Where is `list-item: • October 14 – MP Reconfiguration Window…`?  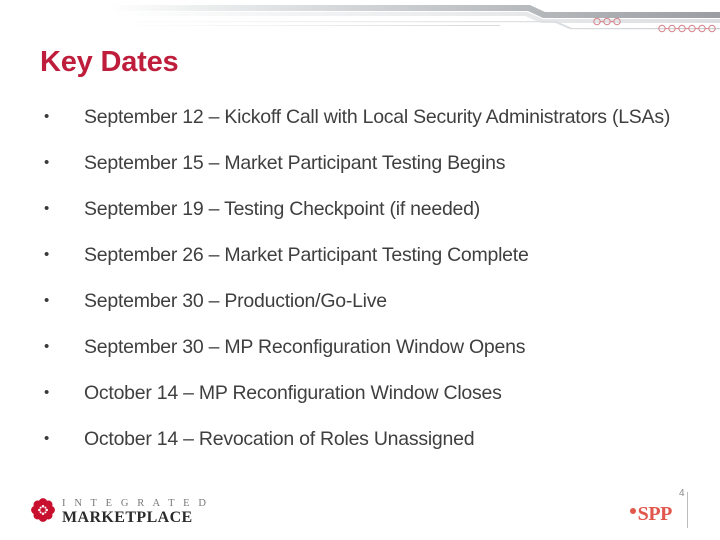
list-item: • October 14 – MP Reconfiguration Window… is located at coordinates (364, 393).